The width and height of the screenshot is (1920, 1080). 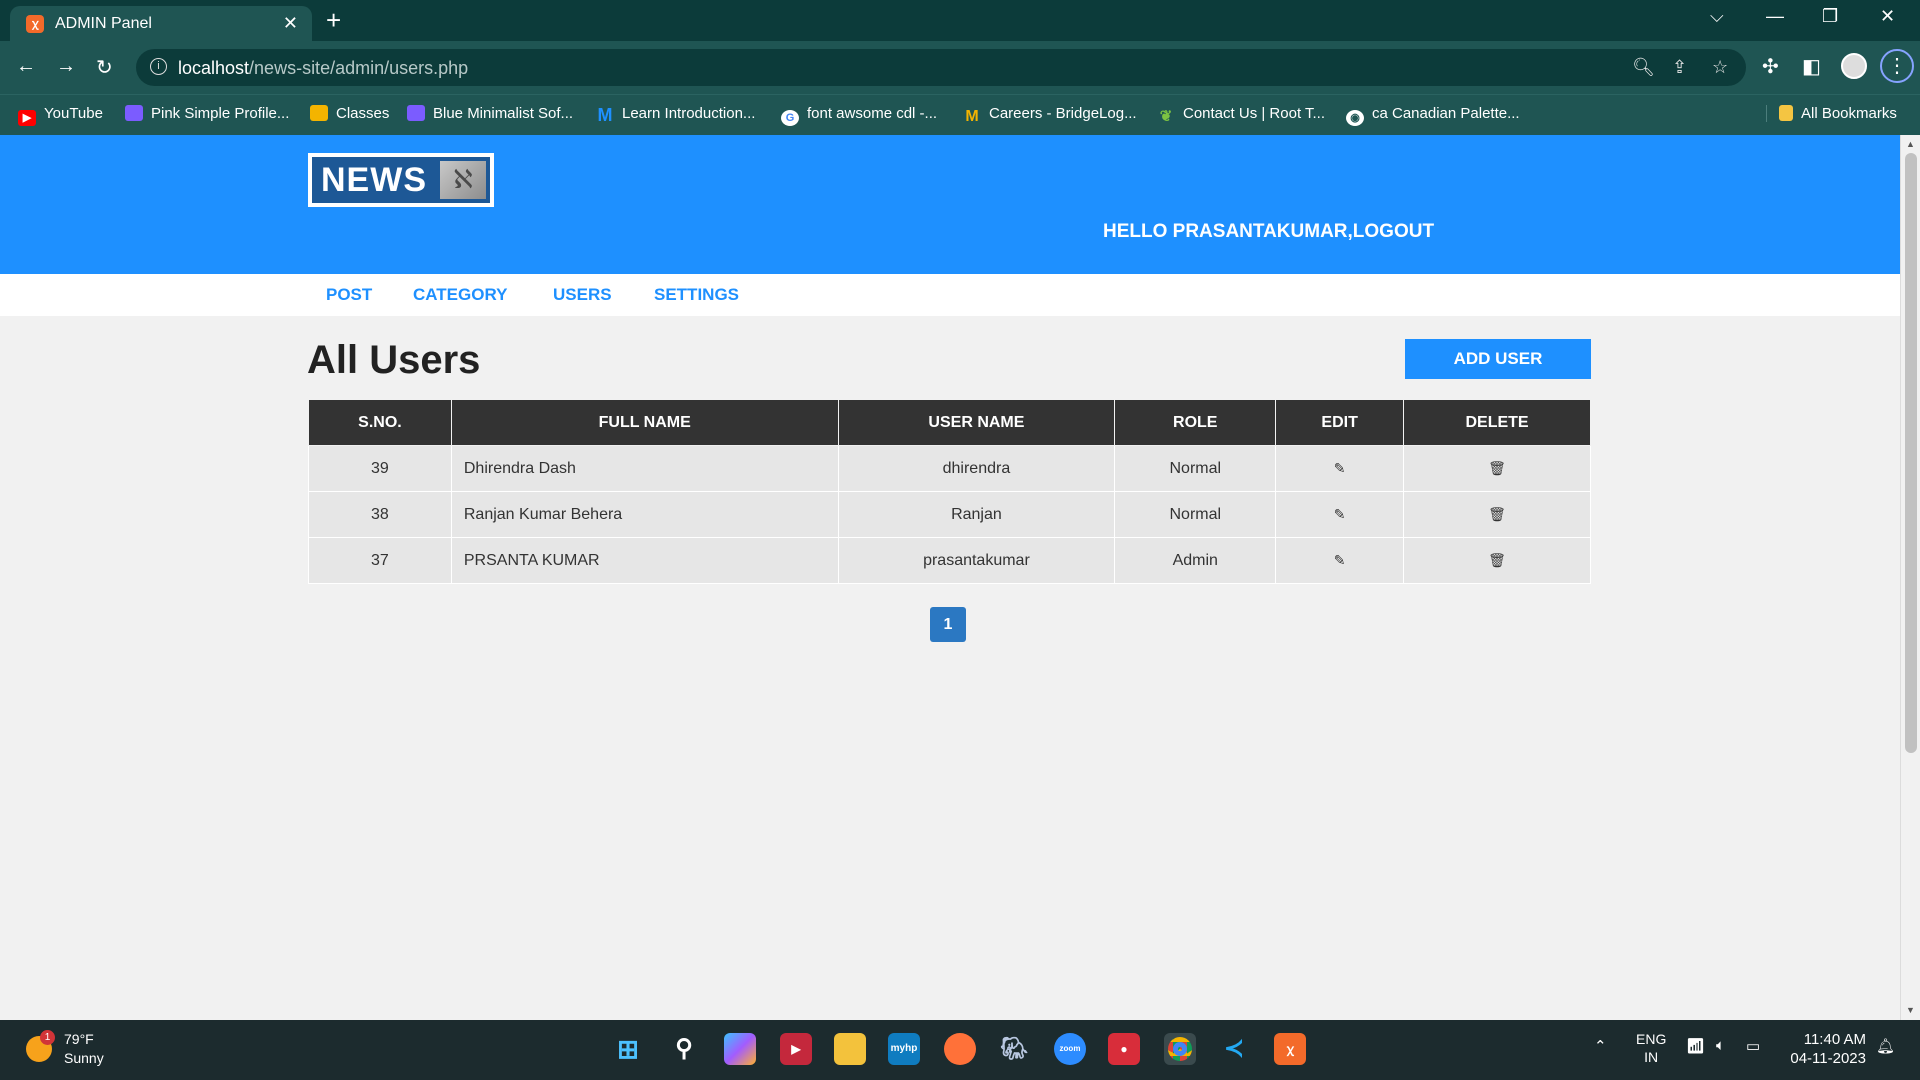 I want to click on notification-badge: 1, so click(x=47, y=1037).